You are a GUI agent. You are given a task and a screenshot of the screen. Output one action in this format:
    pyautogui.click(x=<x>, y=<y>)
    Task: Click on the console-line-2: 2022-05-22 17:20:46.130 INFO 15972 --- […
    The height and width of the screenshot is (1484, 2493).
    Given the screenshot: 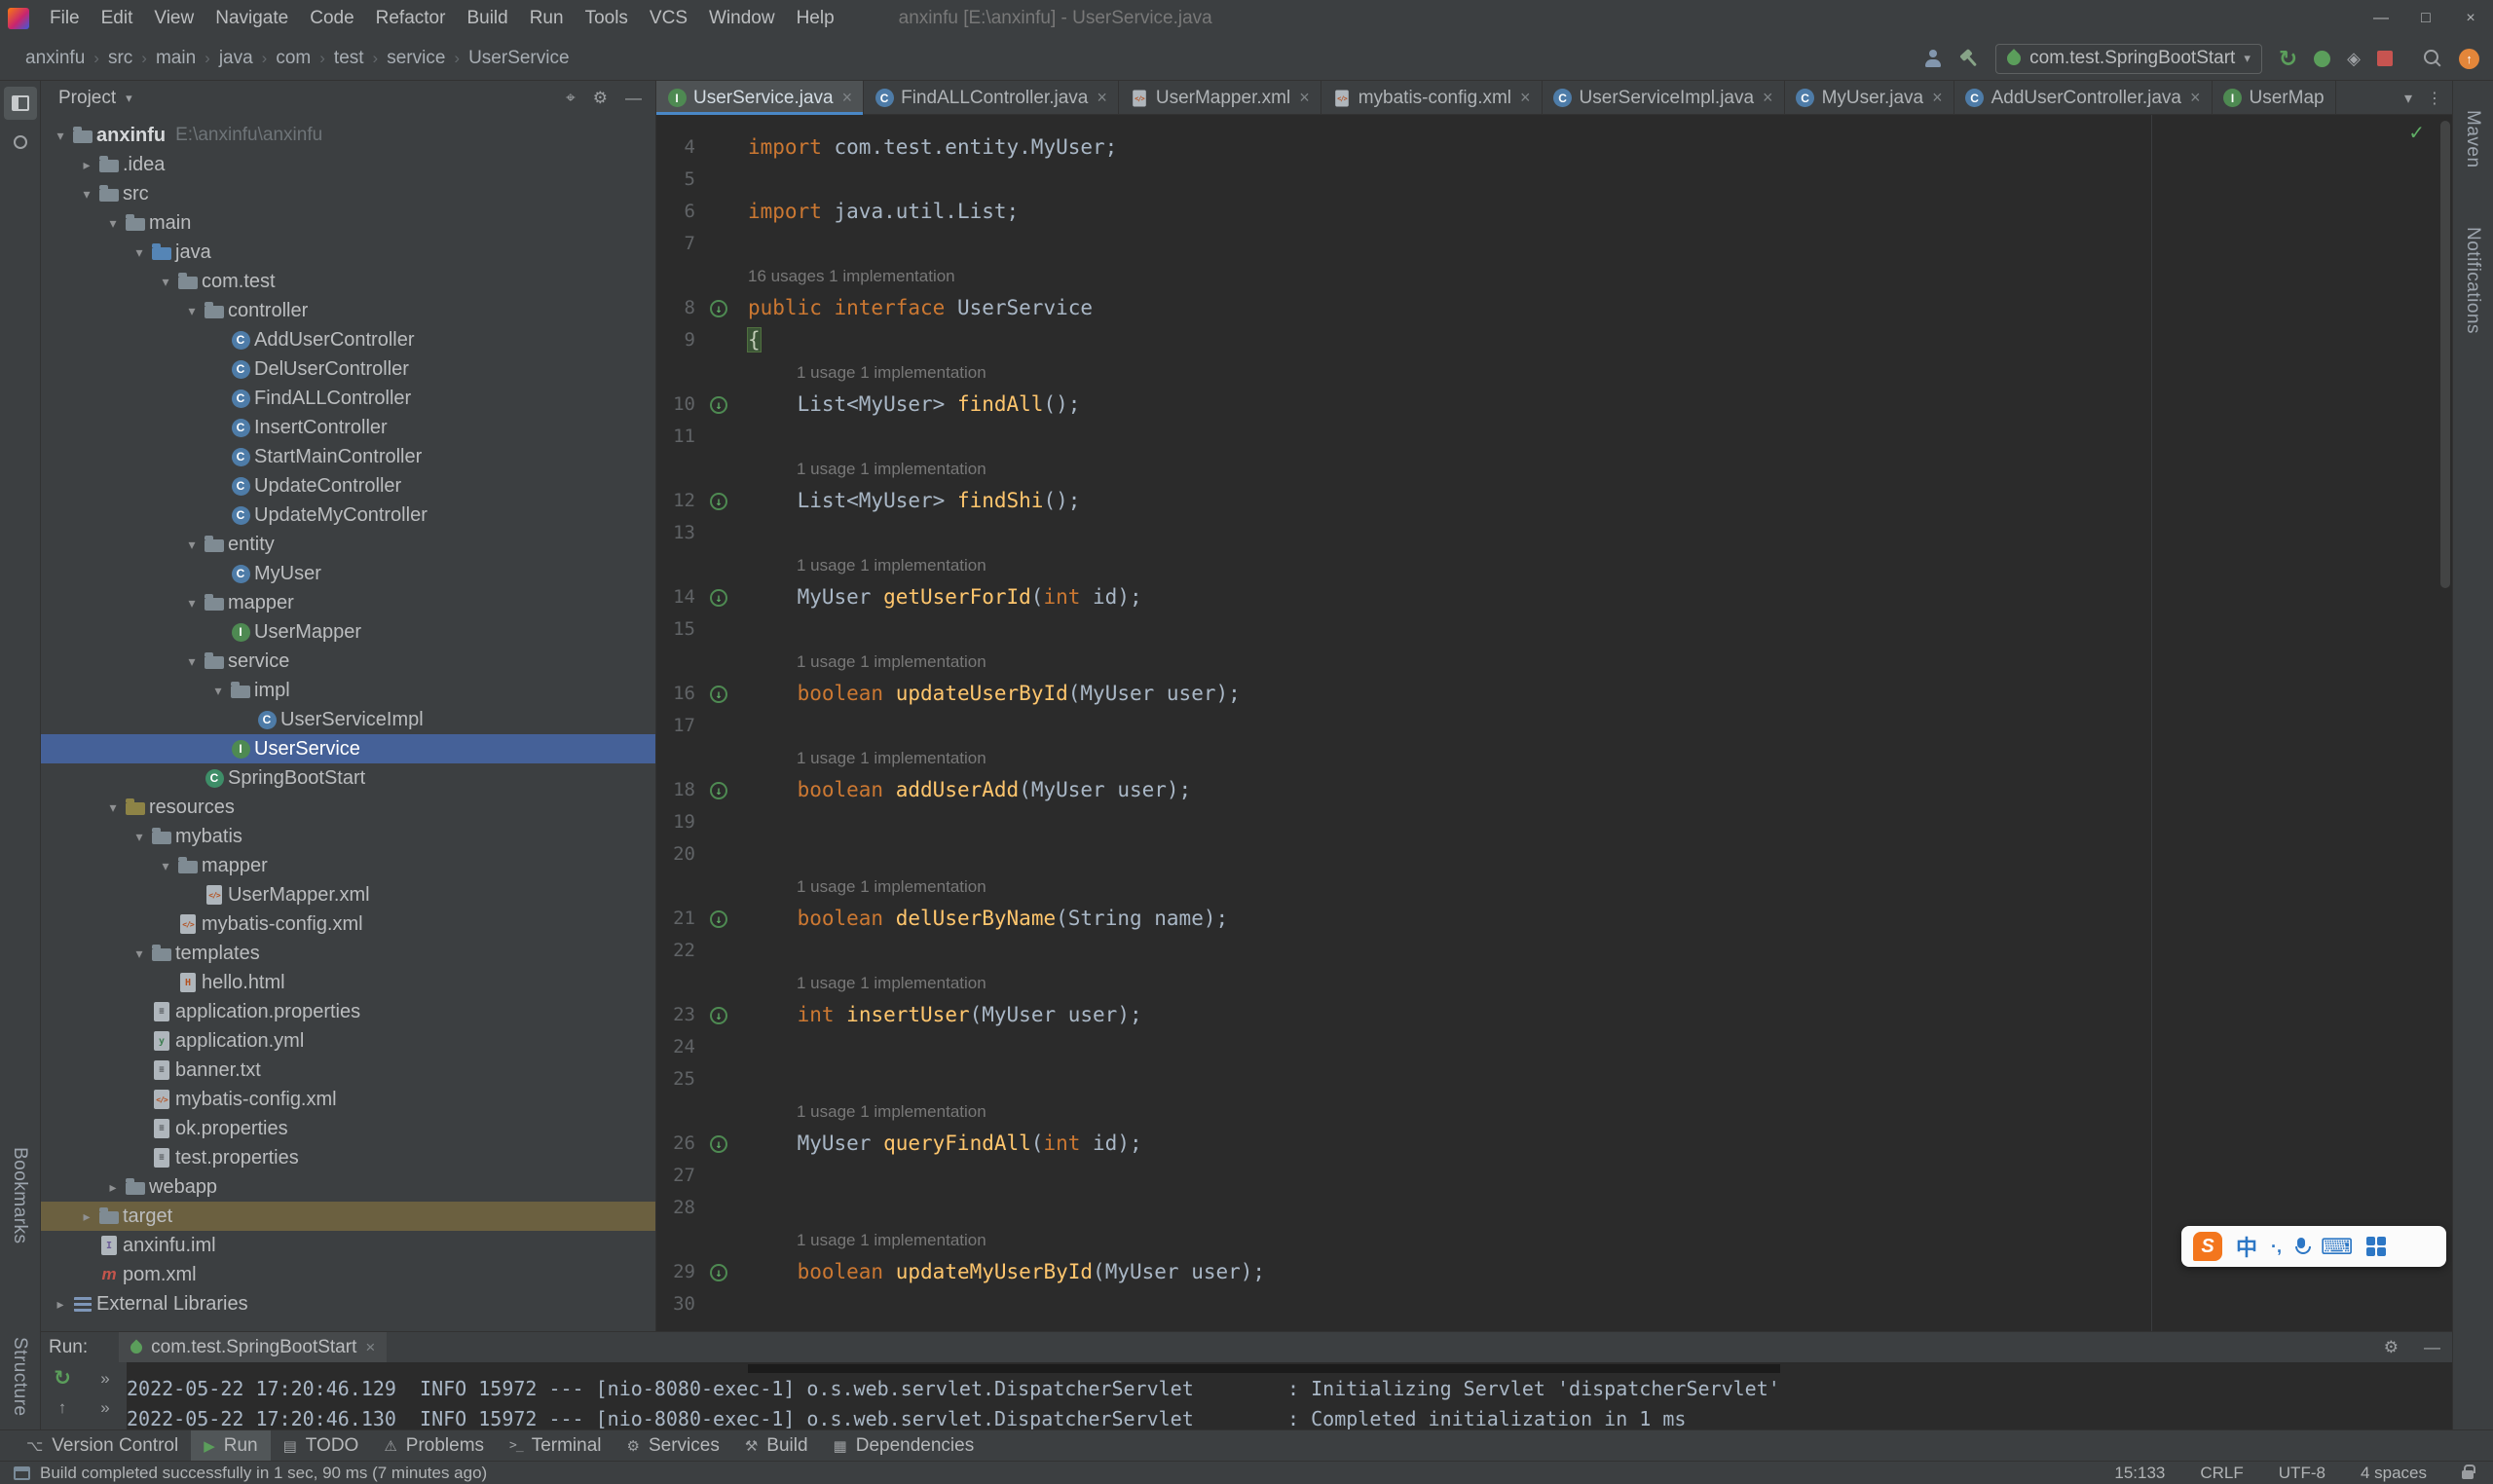 What is the action you would take?
    pyautogui.click(x=1310, y=1416)
    